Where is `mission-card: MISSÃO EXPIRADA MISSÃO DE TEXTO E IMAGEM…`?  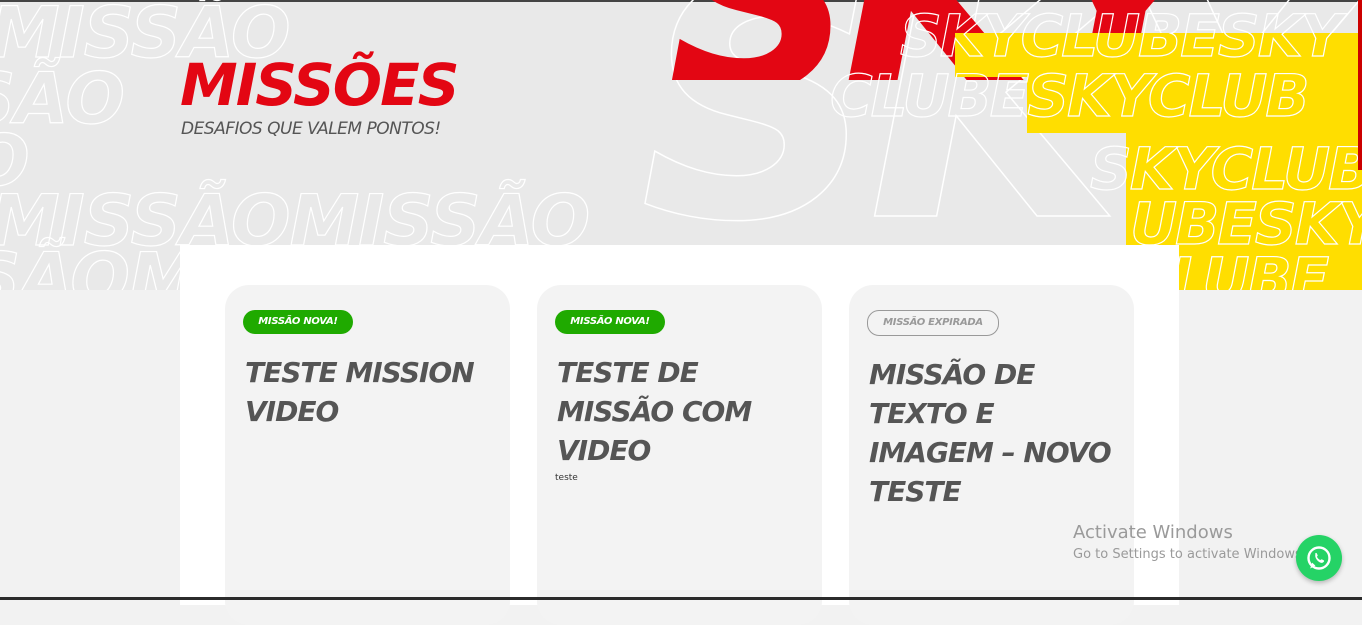
mission-card: MISSÃO EXPIRADA MISSÃO DE TEXTO E IMAGEM… is located at coordinates (991, 455).